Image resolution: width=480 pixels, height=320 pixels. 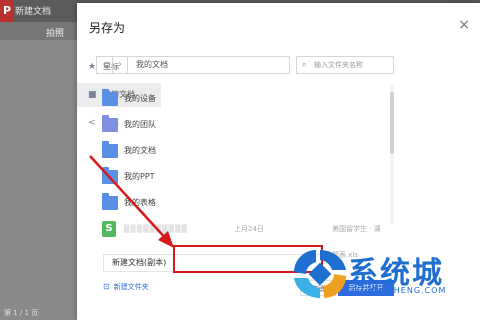 I want to click on photo-tool-button: 拍照, so click(x=55, y=32).